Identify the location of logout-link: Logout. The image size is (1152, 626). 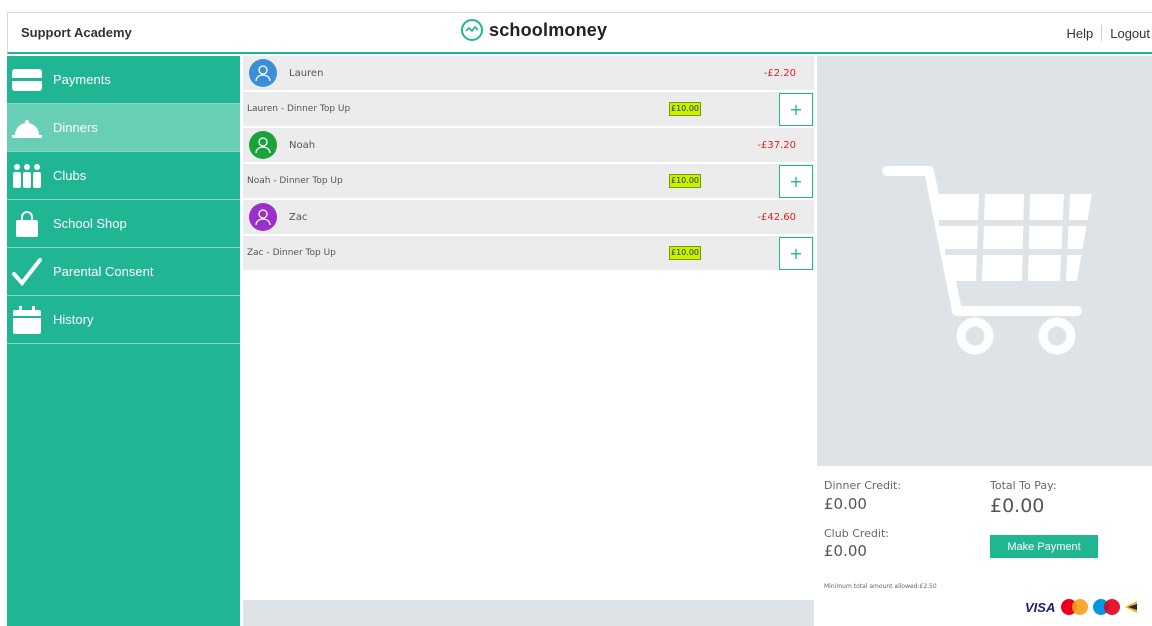
(1130, 33).